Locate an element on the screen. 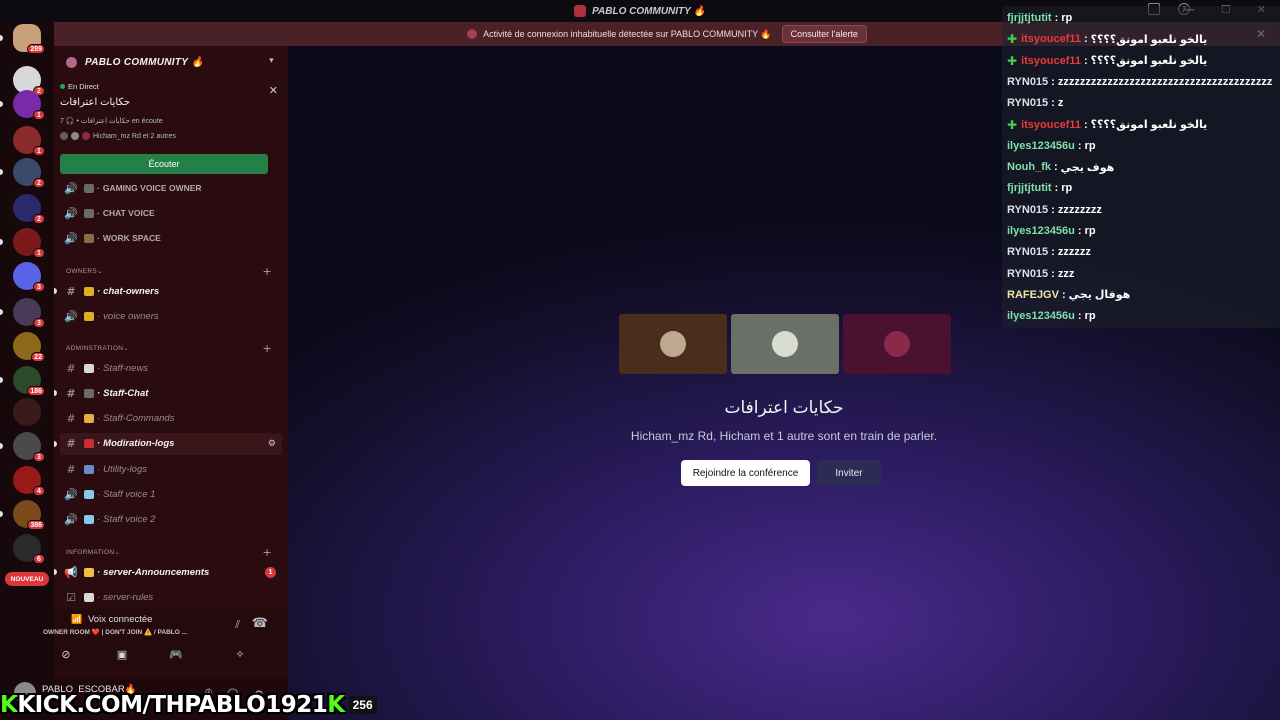 This screenshot has height=720, width=1280. server-icon: 6 is located at coordinates (29, 549).